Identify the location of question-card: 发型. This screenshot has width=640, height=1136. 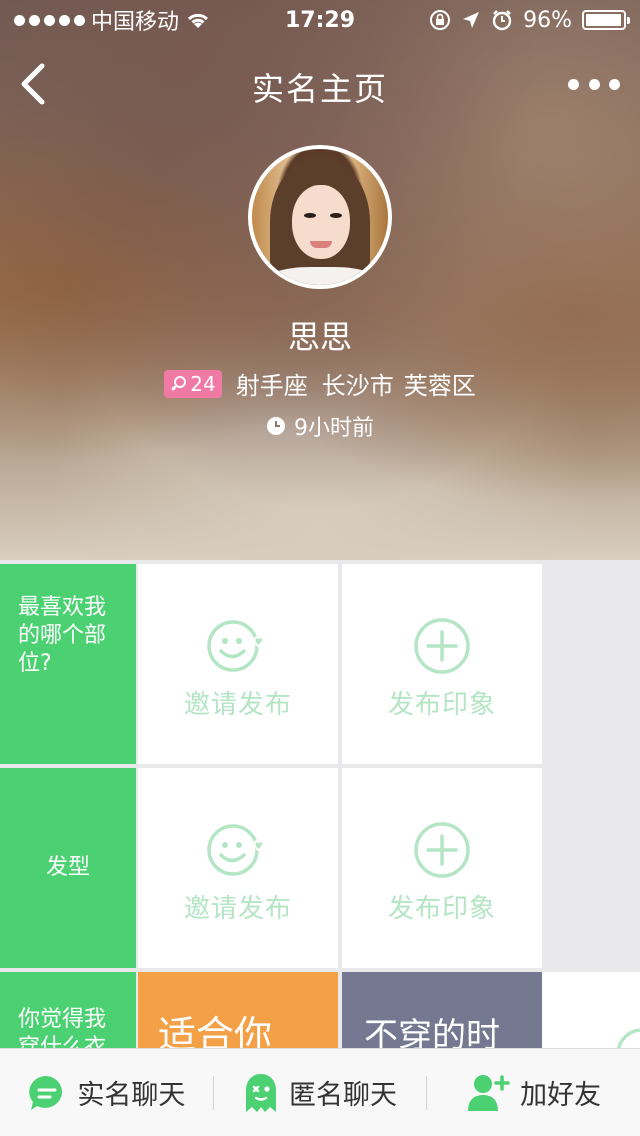
(68, 868).